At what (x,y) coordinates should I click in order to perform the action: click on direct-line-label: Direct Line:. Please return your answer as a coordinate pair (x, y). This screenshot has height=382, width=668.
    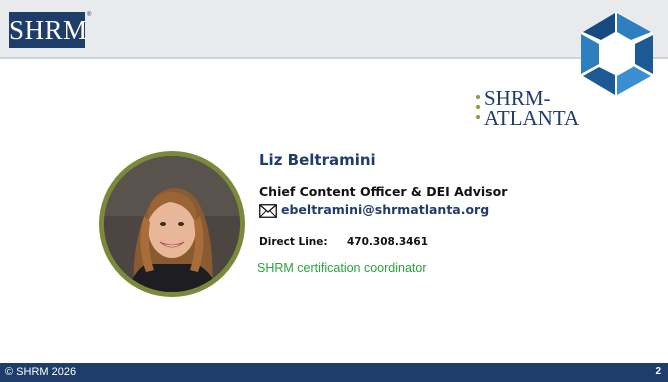
    Looking at the image, I should click on (293, 242).